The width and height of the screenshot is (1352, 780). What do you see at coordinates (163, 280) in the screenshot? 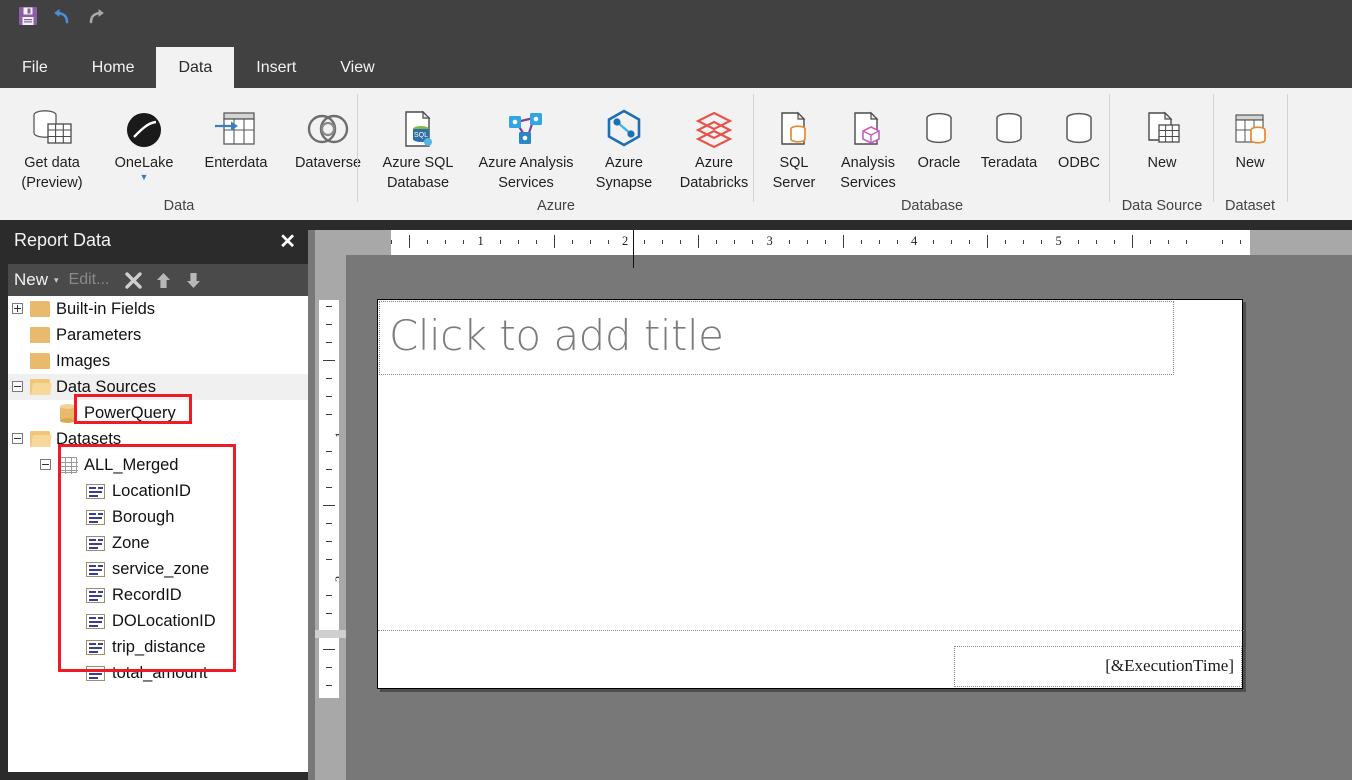
I see `move-up-icon` at bounding box center [163, 280].